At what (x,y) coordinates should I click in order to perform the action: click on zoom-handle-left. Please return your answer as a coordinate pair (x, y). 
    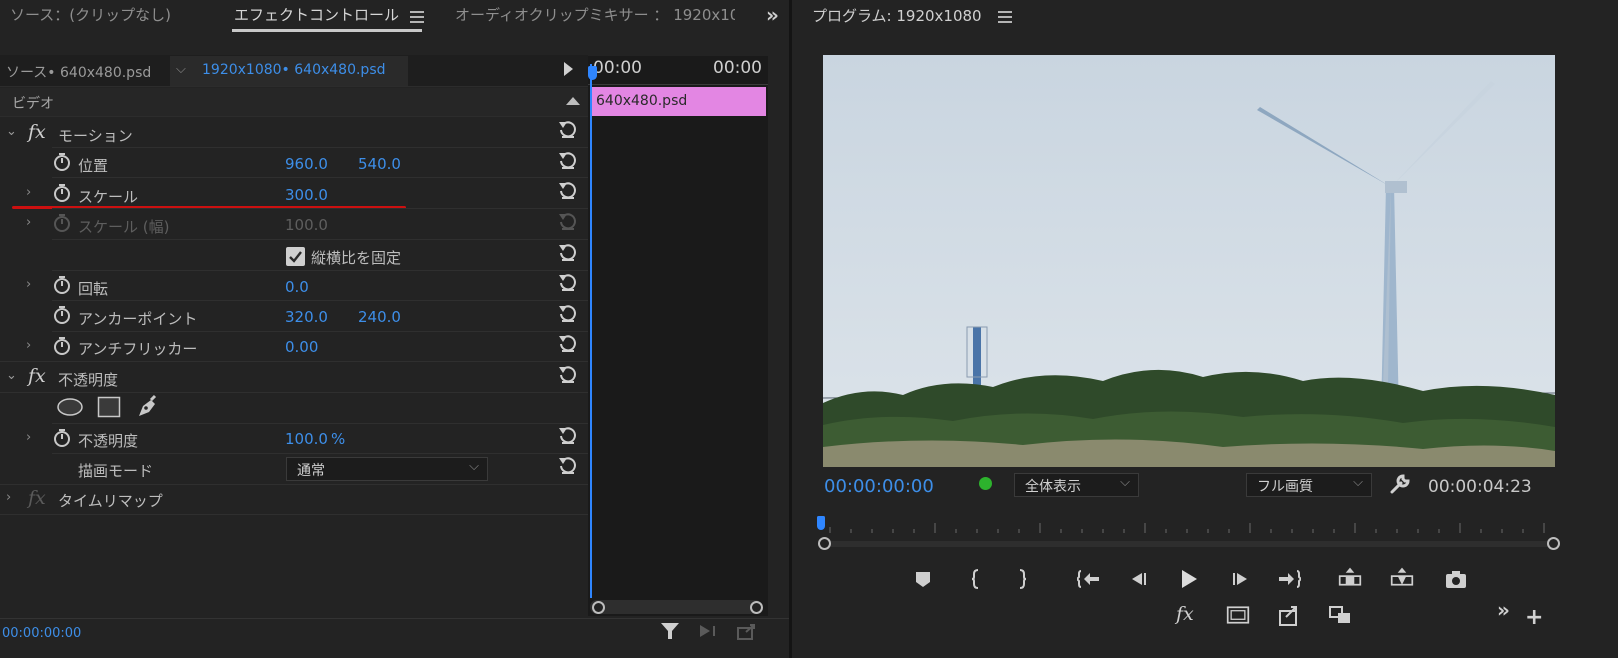
    Looking at the image, I should click on (824, 543).